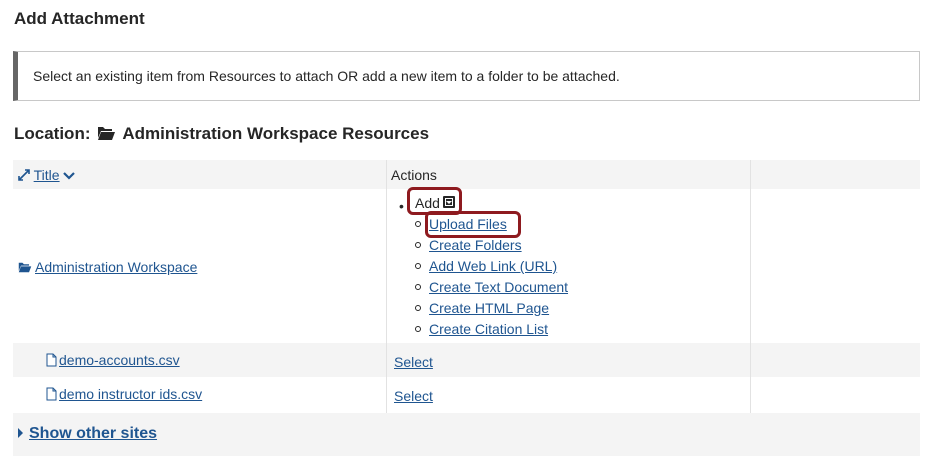 Image resolution: width=943 pixels, height=470 pixels. I want to click on location-label: Location:, so click(52, 133).